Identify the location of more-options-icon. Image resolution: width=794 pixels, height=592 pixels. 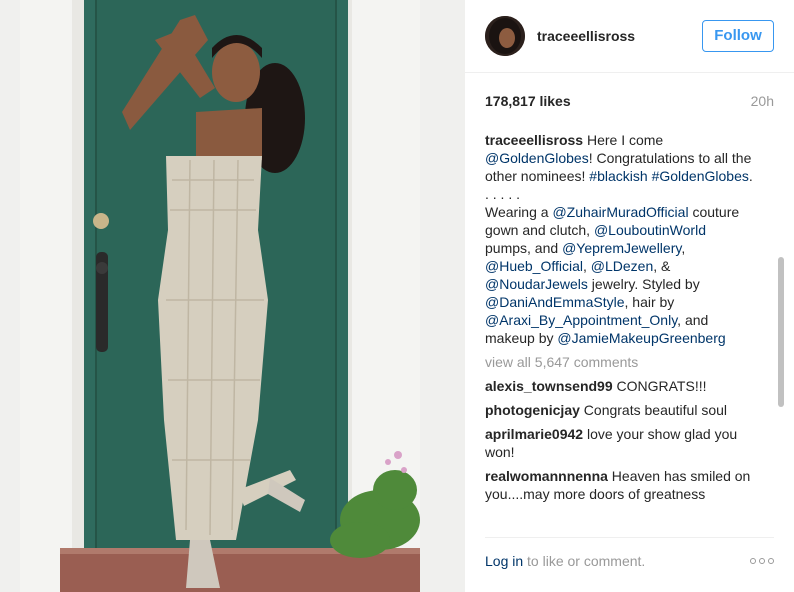
(762, 561).